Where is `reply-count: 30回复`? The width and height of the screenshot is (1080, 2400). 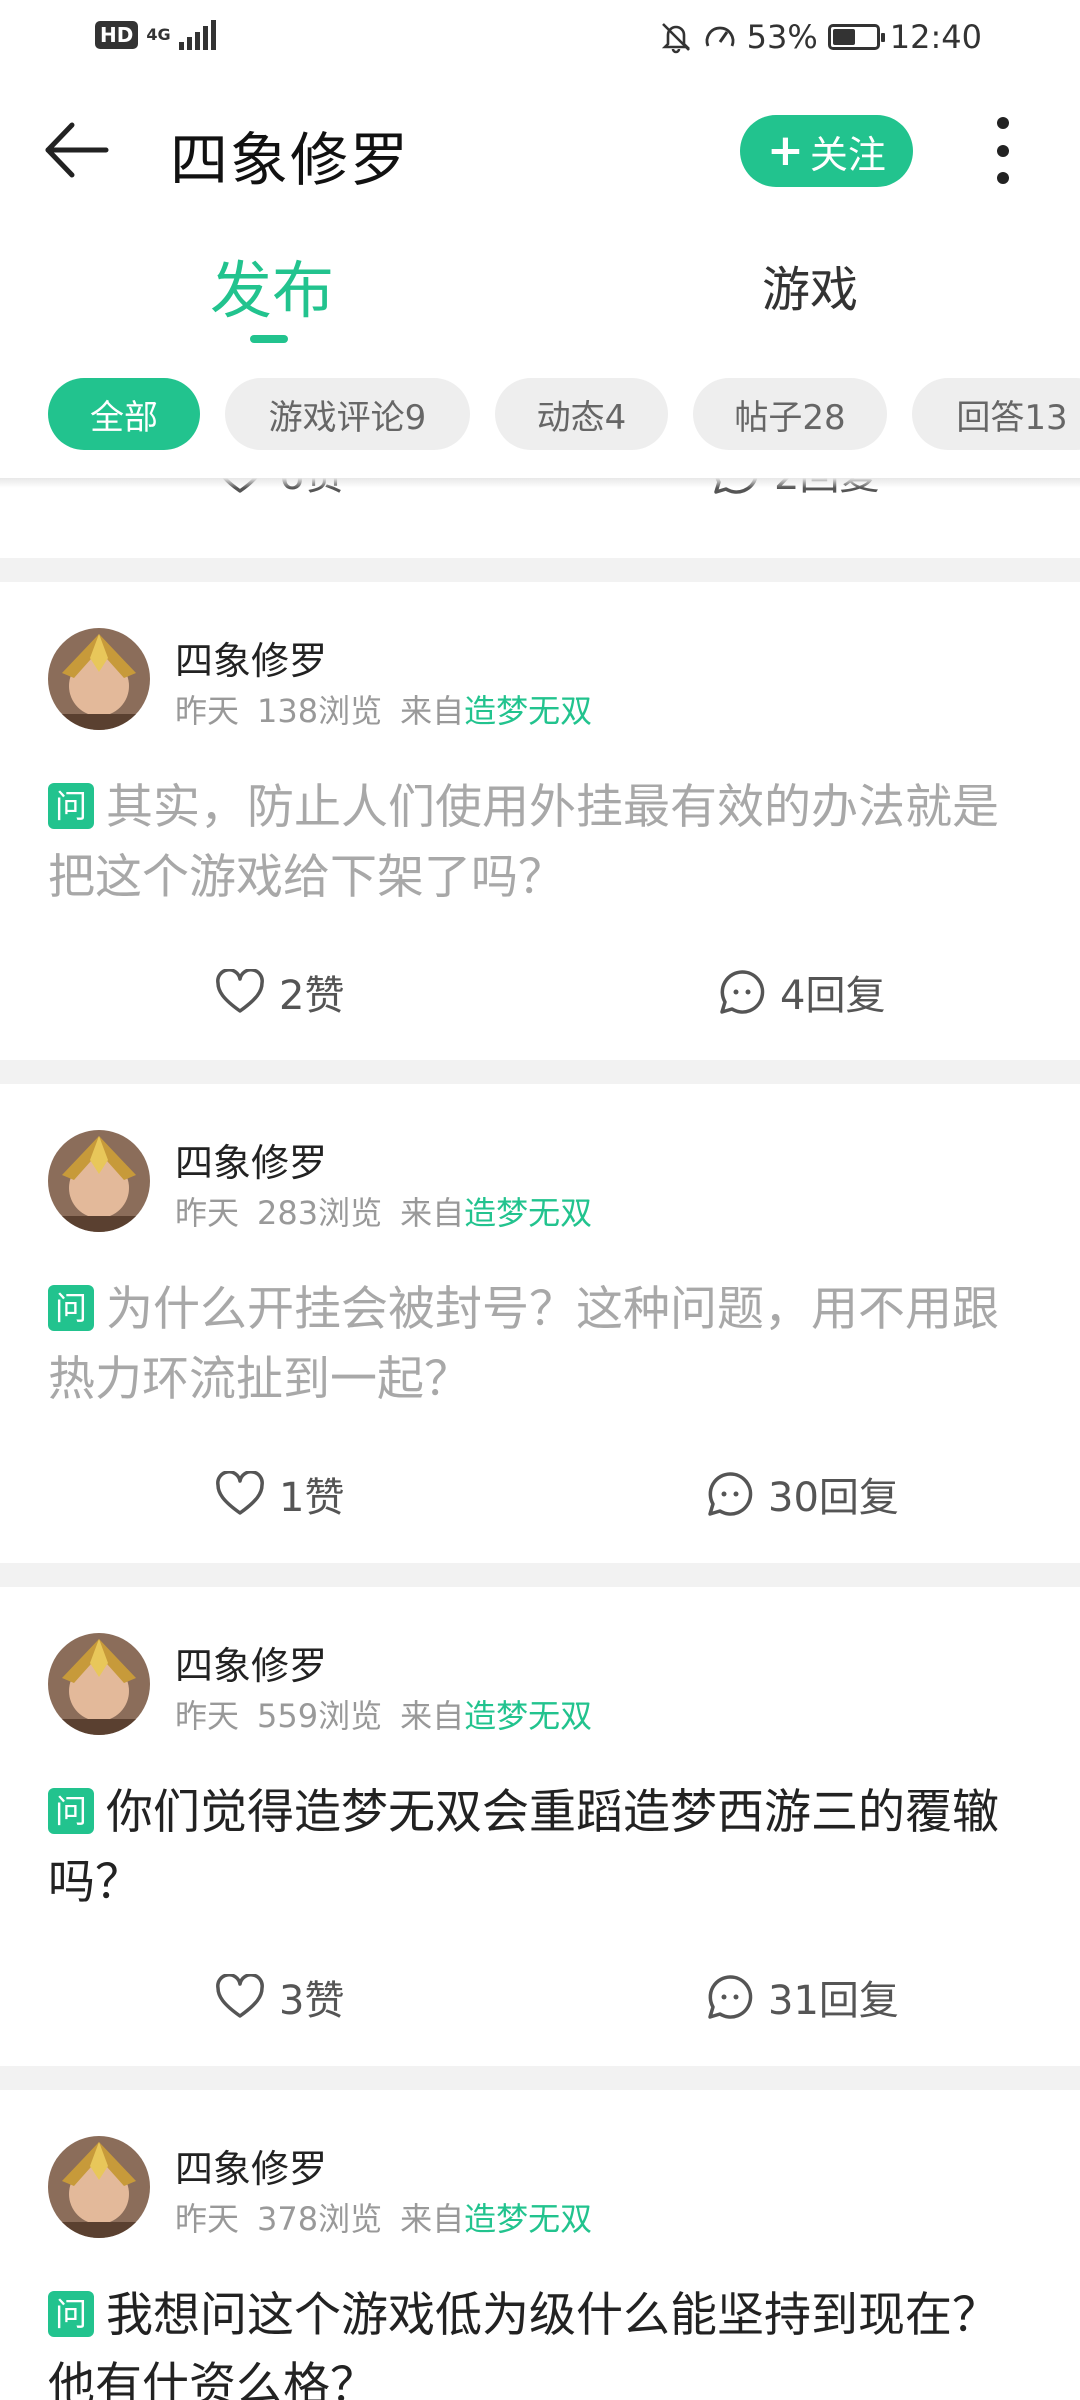
reply-count: 30回复 is located at coordinates (833, 1498).